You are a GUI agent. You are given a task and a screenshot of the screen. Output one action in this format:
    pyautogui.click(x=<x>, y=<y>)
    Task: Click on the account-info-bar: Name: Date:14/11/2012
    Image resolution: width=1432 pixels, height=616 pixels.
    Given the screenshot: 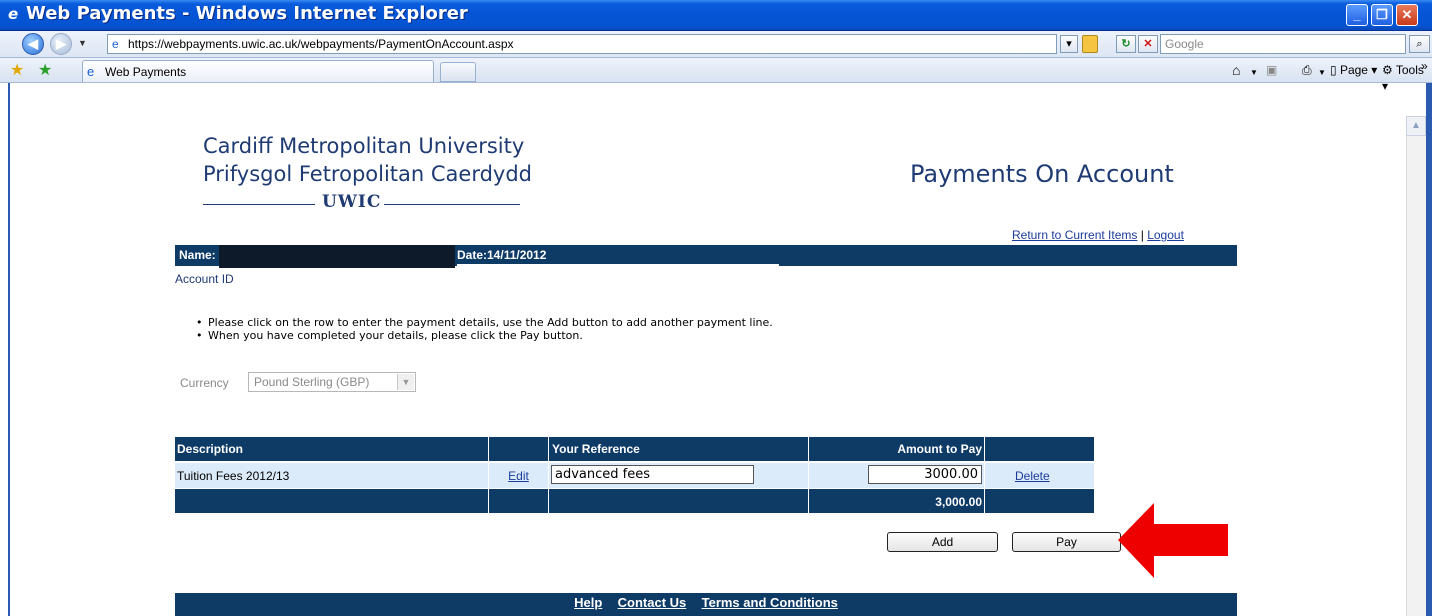 What is the action you would take?
    pyautogui.click(x=706, y=256)
    